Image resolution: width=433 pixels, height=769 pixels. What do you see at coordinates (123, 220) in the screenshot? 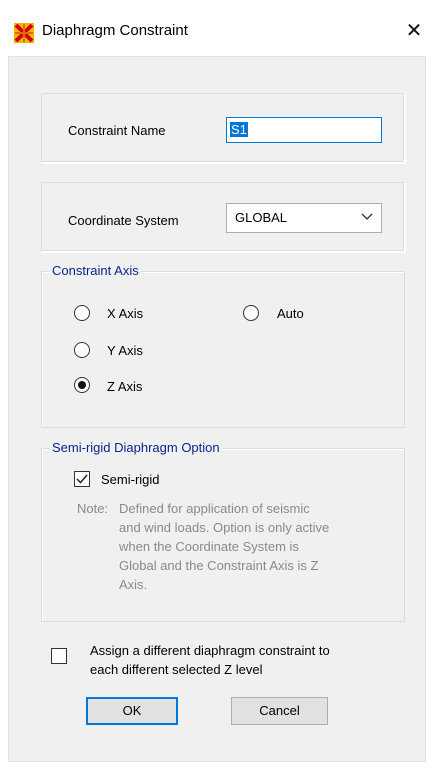
I see `coordinate-system-label: Coordinate System` at bounding box center [123, 220].